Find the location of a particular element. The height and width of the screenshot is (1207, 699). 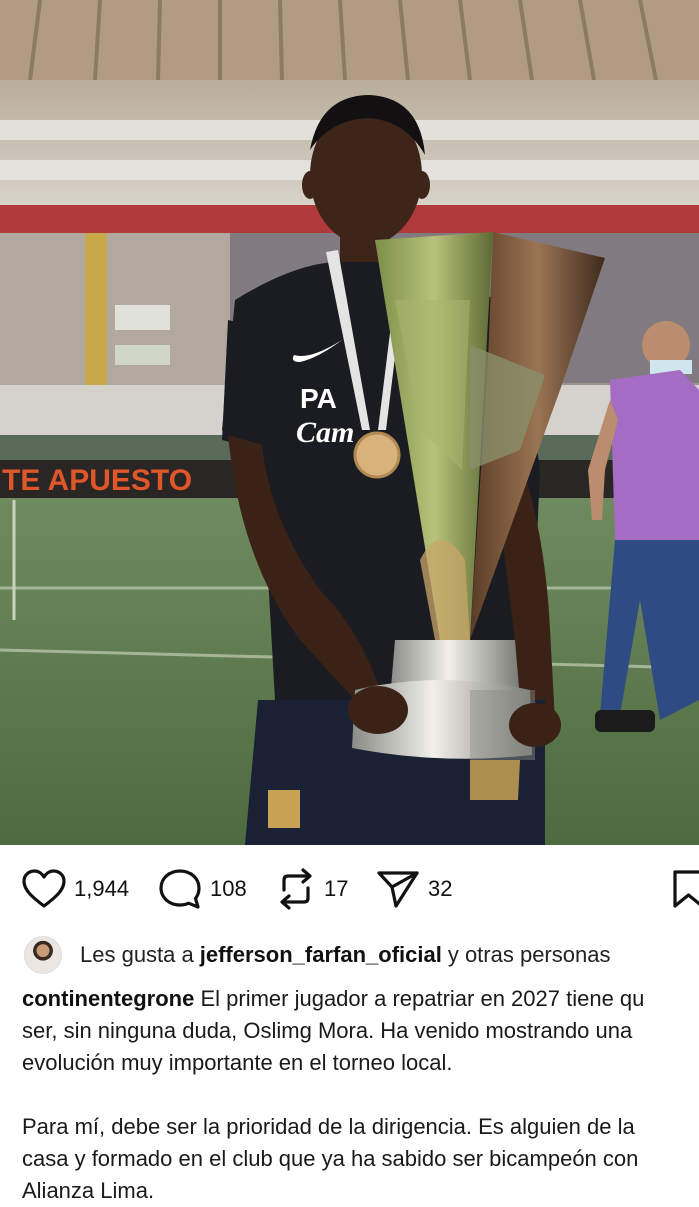

comment-count: 108 is located at coordinates (228, 888).